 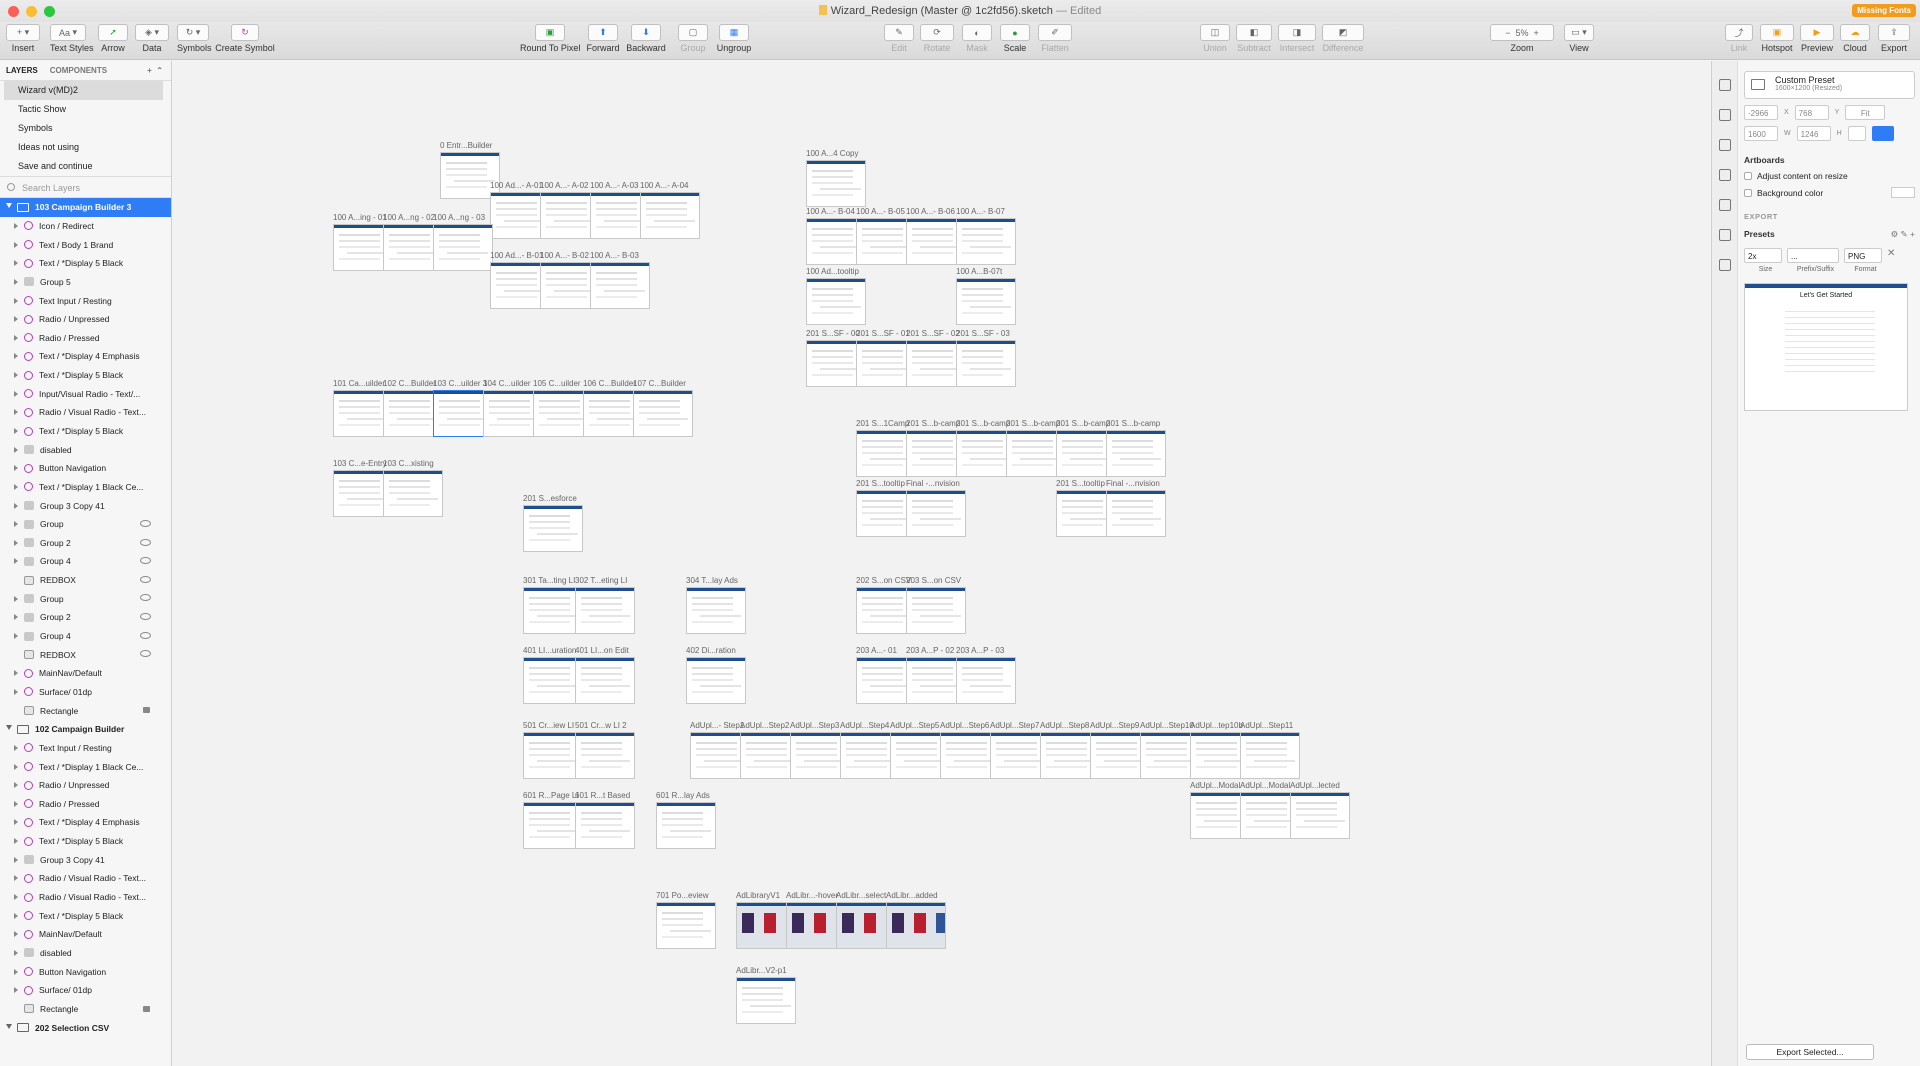 What do you see at coordinates (85, 785) in the screenshot?
I see `layer-row: Radio / Unpressed` at bounding box center [85, 785].